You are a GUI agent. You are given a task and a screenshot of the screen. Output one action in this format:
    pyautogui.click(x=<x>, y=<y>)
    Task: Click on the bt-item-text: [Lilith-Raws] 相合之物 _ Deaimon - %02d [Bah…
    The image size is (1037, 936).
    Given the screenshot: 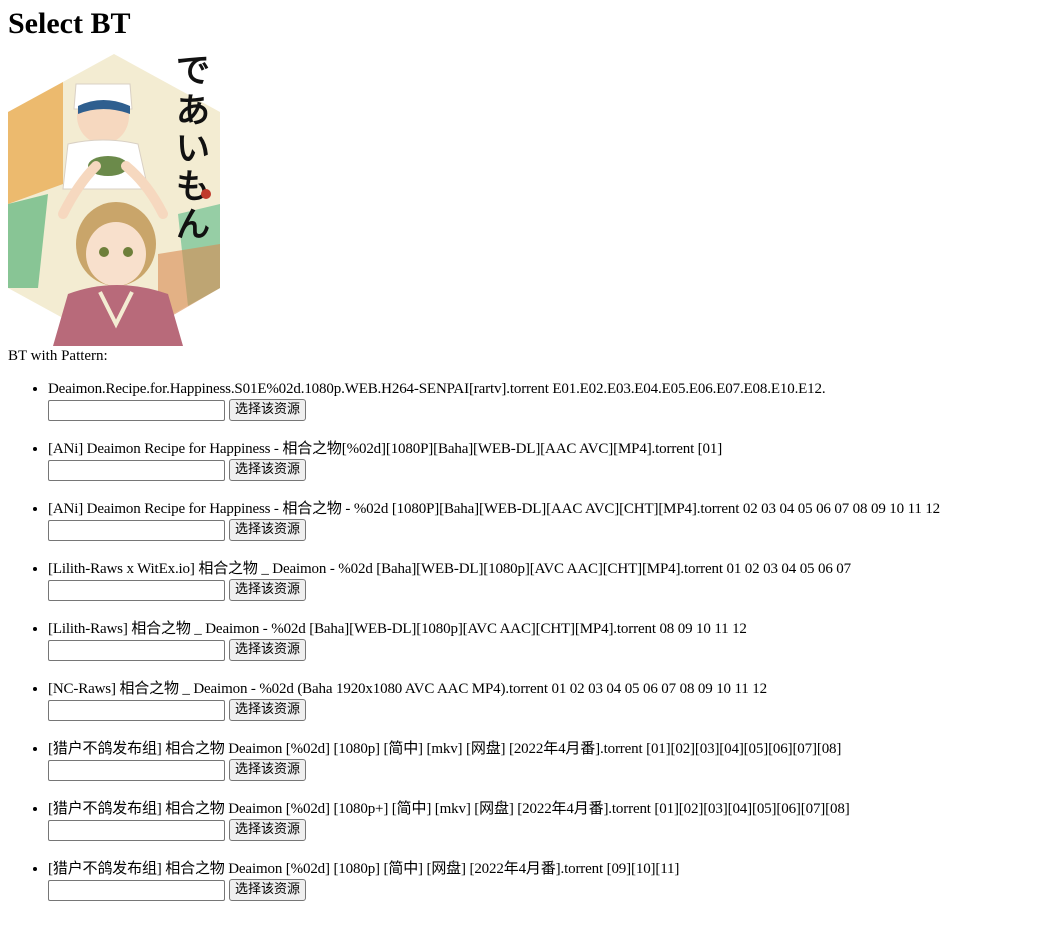 What is the action you would take?
    pyautogui.click(x=397, y=629)
    